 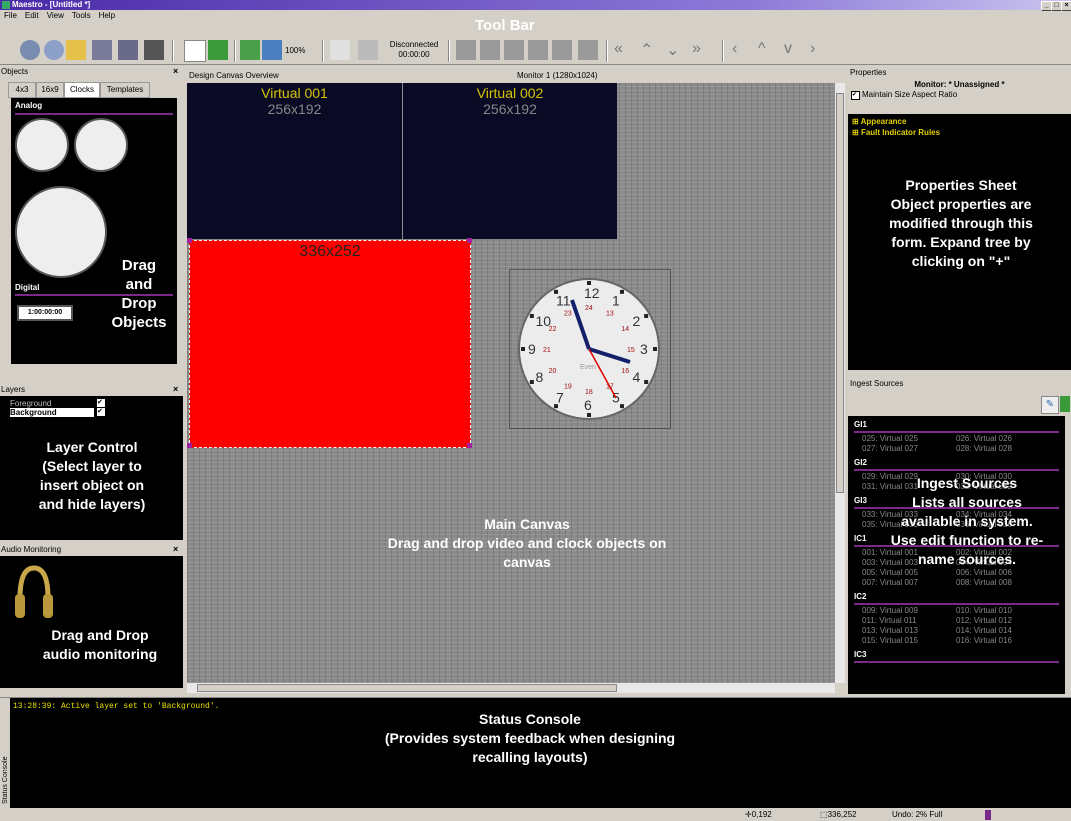 I want to click on tab-templates: Templates, so click(x=125, y=90).